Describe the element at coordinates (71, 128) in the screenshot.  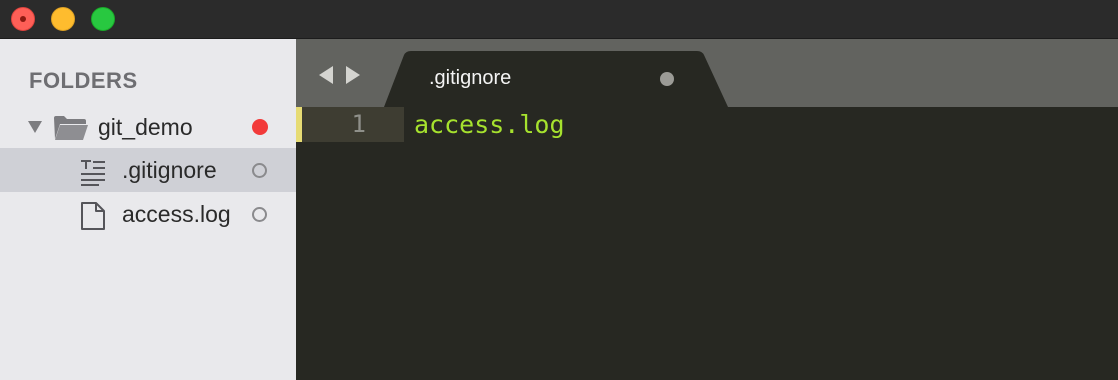
I see `folder-open-icon` at that location.